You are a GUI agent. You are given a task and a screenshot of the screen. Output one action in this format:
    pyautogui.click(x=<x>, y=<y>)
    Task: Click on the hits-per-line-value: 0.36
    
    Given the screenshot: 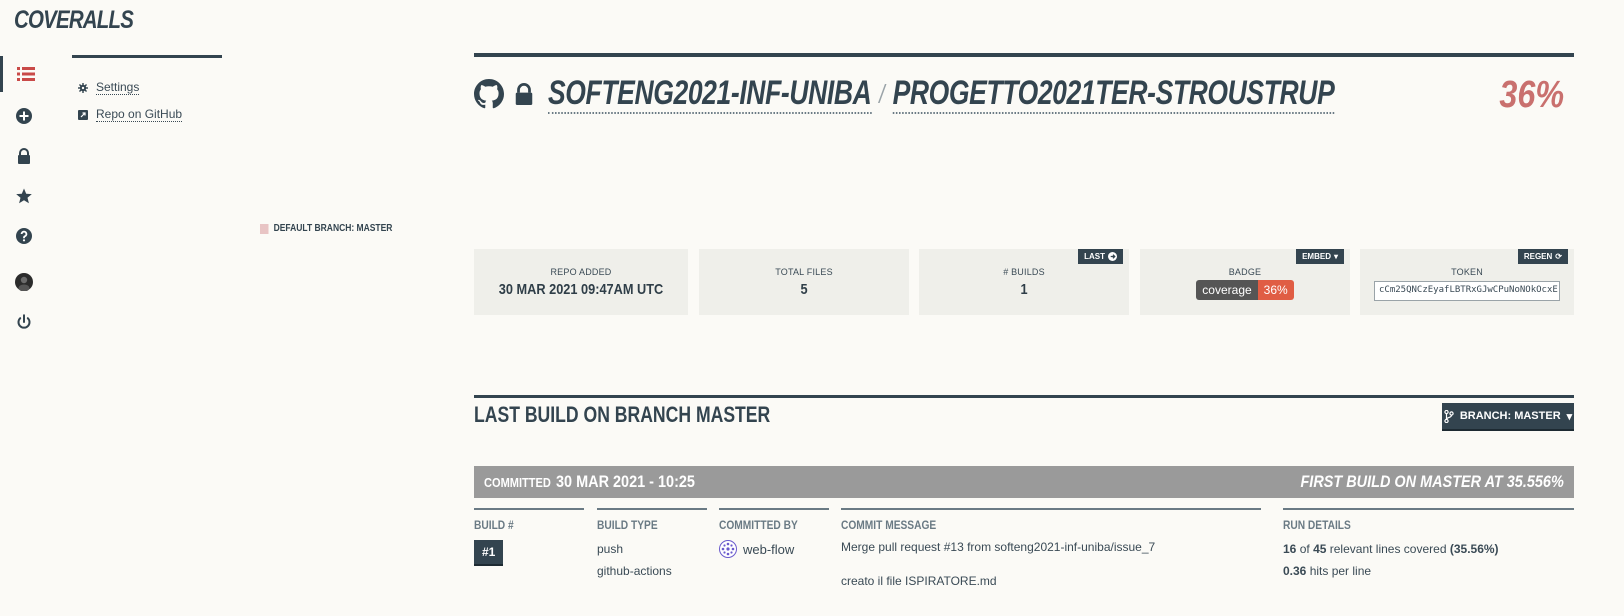 What is the action you would take?
    pyautogui.click(x=1295, y=571)
    